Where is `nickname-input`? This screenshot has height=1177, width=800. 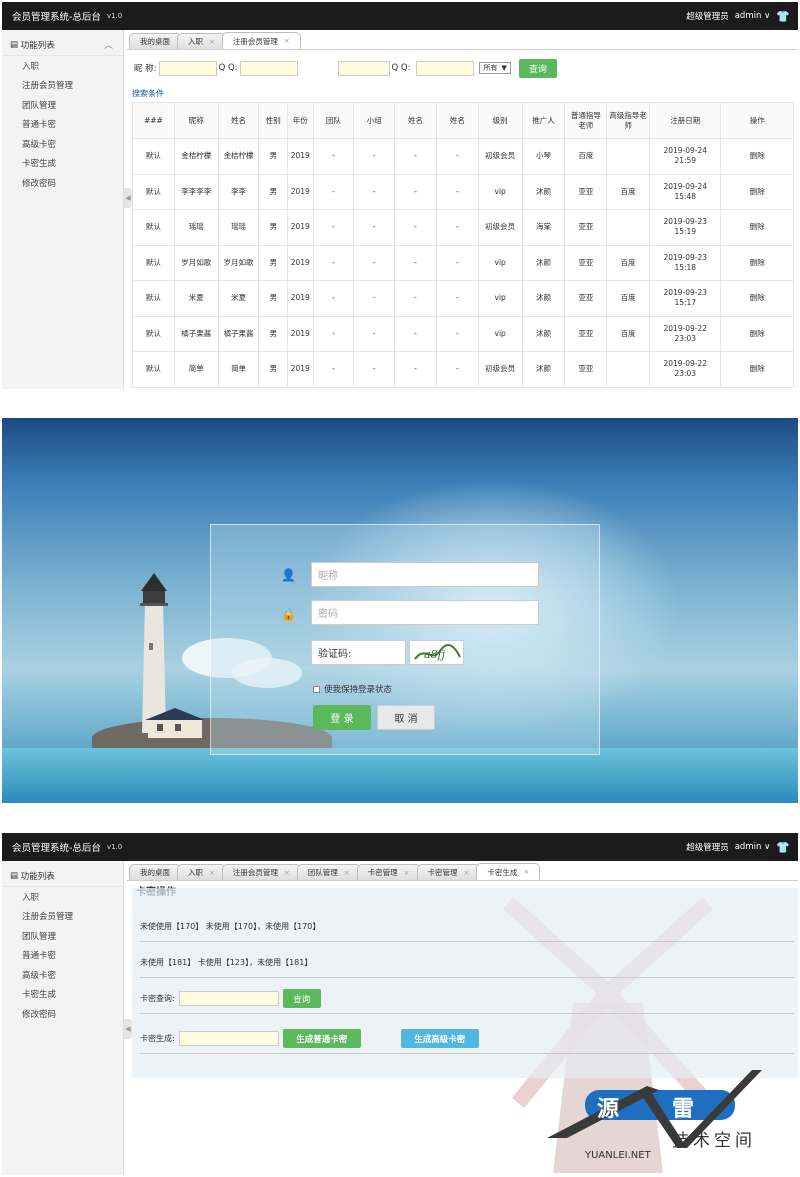 nickname-input is located at coordinates (187, 68).